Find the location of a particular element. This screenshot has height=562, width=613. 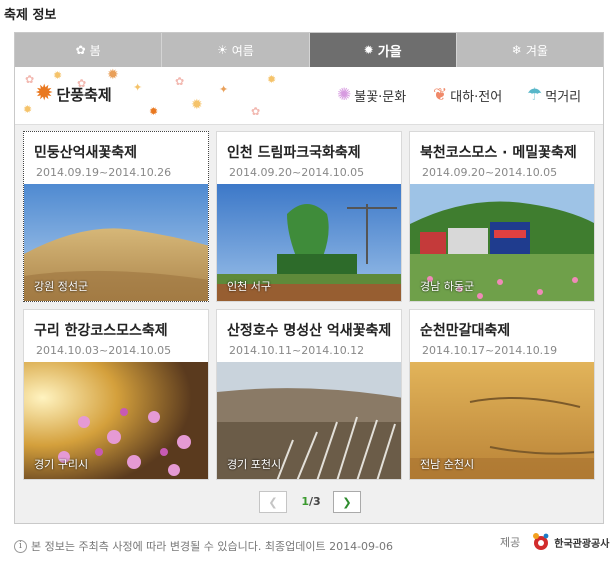

season-tabs: ✿ 봄 ☀ 여름 ✹ 가을 ❄ 겨울 is located at coordinates (309, 50).